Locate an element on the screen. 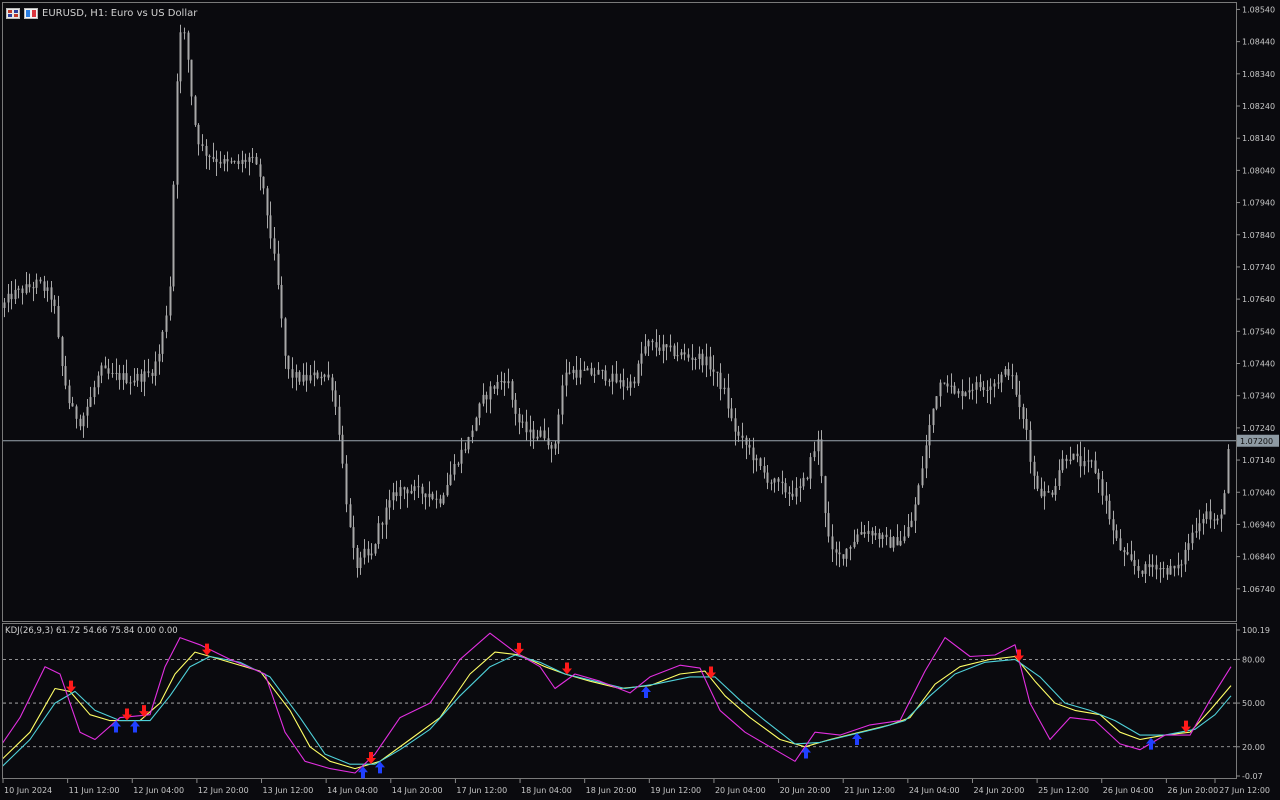  time-tick-label: 11 Jun 12:00 is located at coordinates (94, 790).